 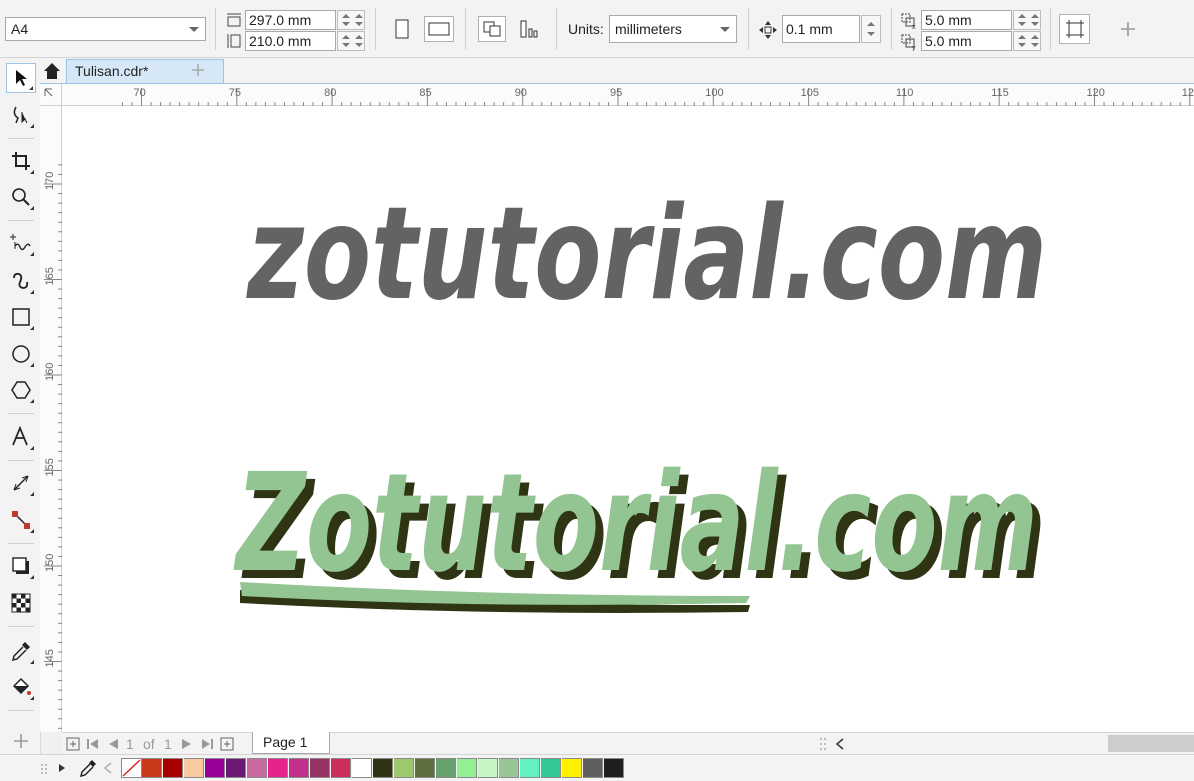 I want to click on color-palette, so click(x=597, y=767).